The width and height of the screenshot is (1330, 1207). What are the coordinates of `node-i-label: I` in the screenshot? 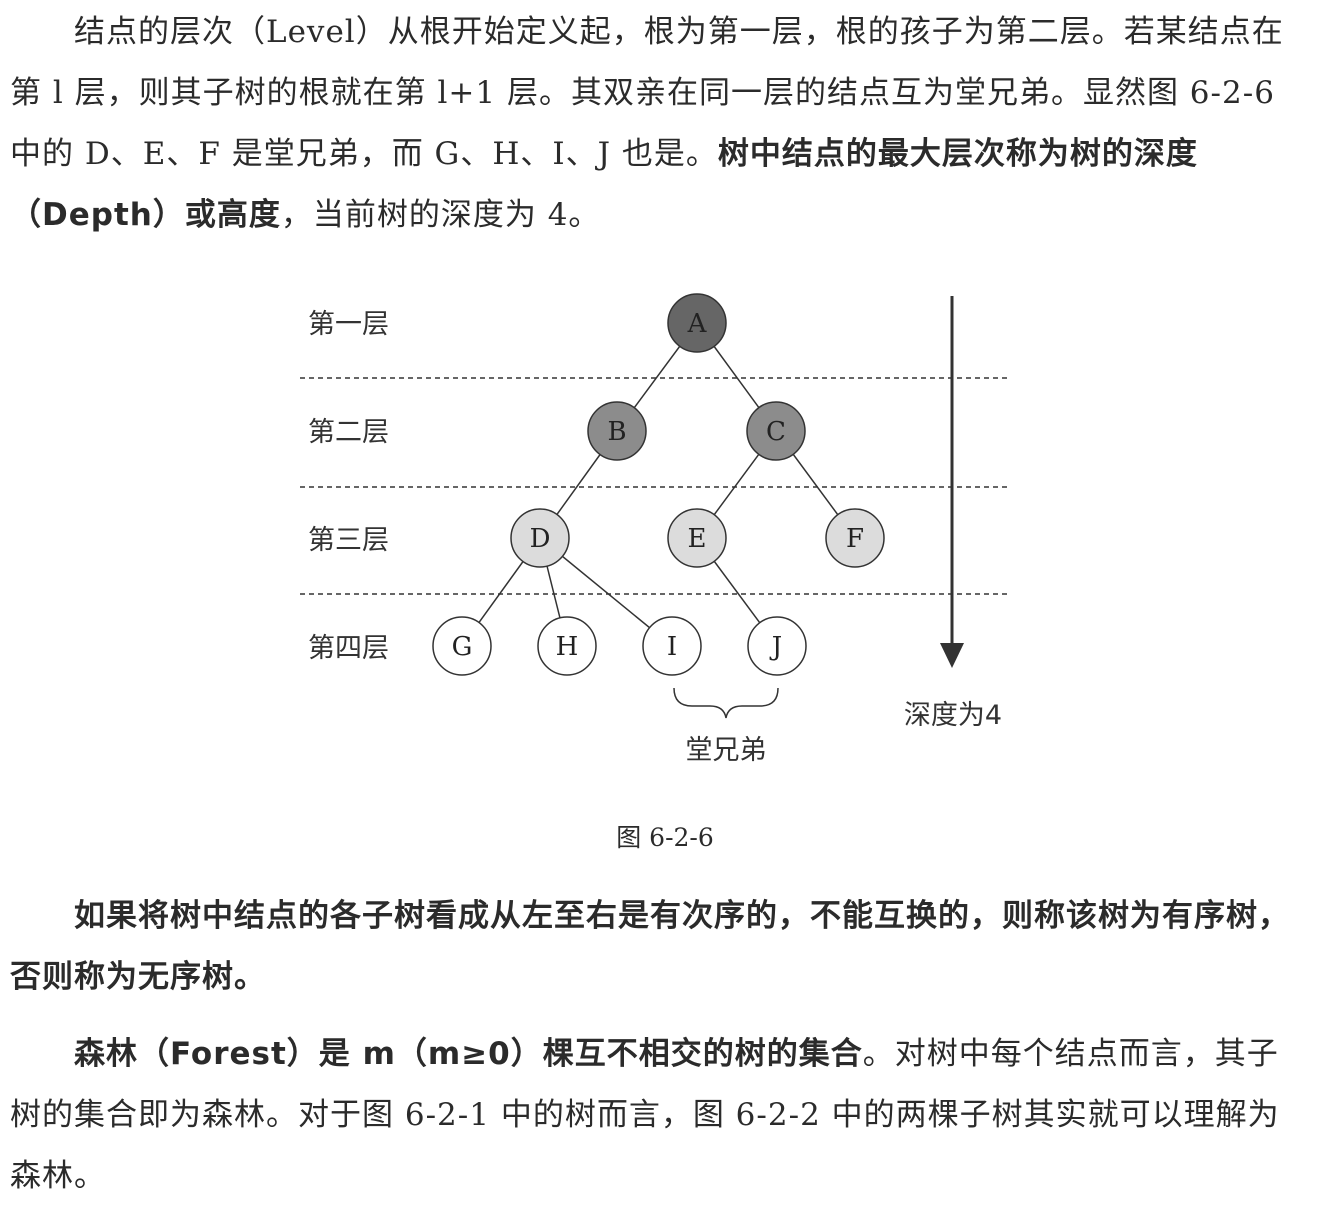 It's located at (672, 647).